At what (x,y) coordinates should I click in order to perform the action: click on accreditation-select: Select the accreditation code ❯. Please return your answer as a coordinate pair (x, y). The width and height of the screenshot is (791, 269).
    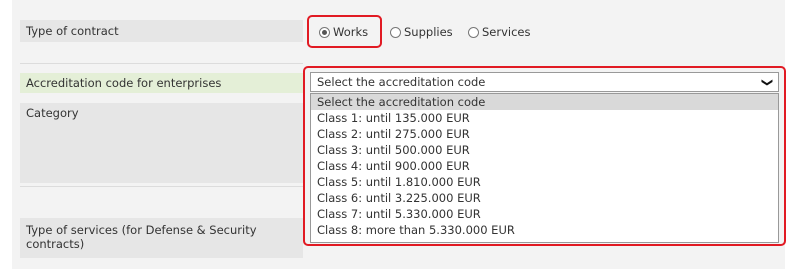
    Looking at the image, I should click on (544, 82).